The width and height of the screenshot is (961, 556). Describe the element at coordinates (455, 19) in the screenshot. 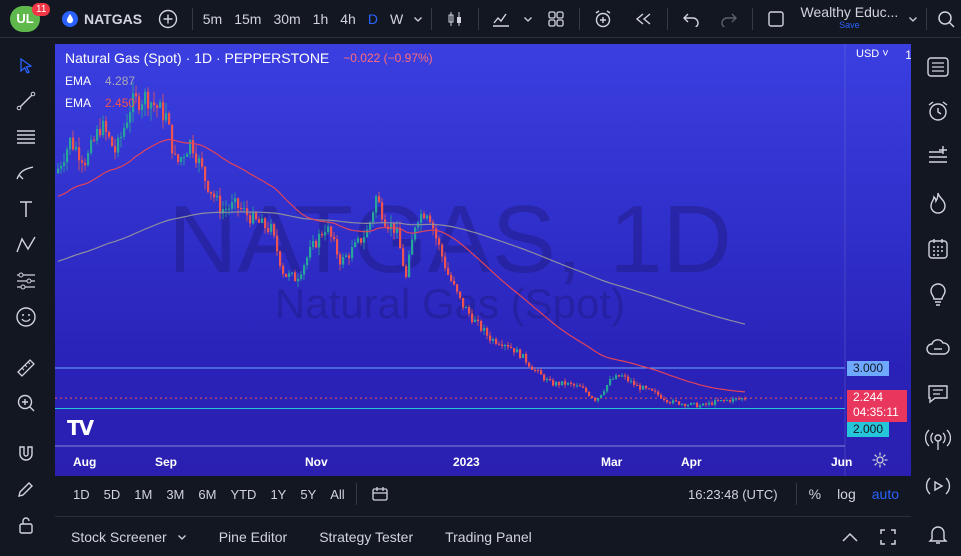

I see `chart-type-button` at that location.